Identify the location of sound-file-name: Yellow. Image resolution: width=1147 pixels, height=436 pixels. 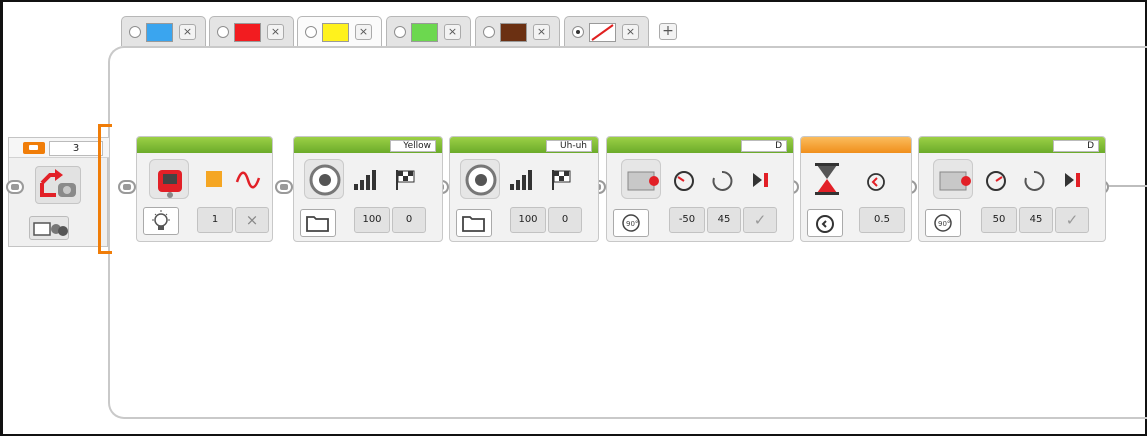
(413, 146).